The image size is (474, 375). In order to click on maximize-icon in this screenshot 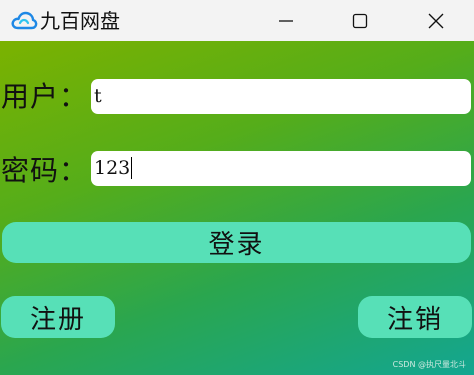, I will do `click(360, 20)`.